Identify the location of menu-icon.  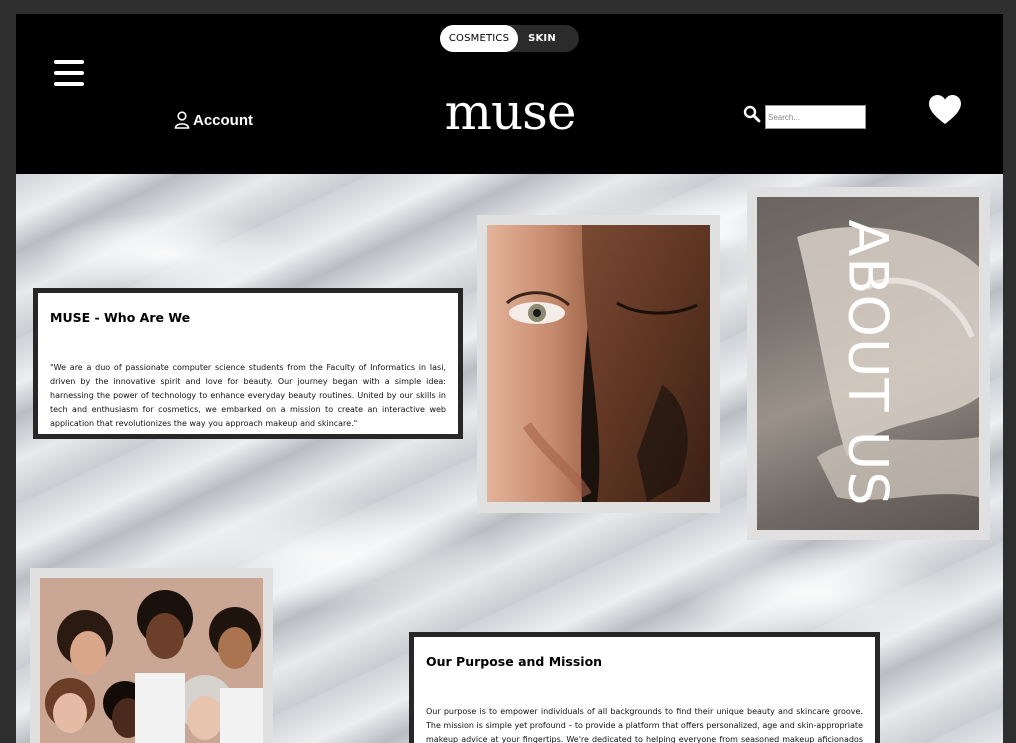
(69, 73).